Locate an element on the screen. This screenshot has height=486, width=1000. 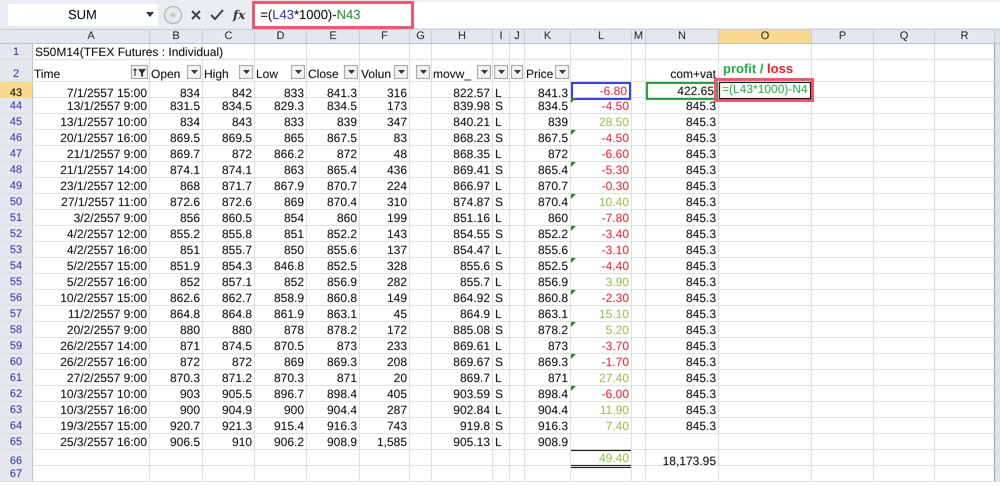
row-header: 2 is located at coordinates (16, 70).